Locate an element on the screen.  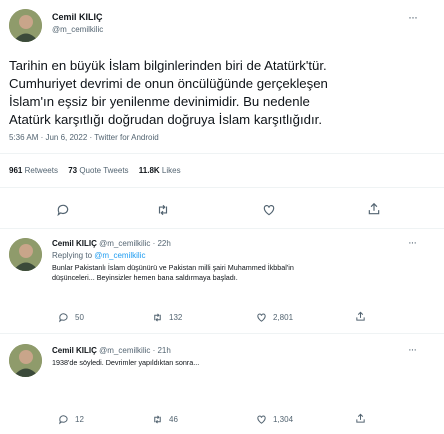
likes-count: 11.8K is located at coordinates (149, 170).